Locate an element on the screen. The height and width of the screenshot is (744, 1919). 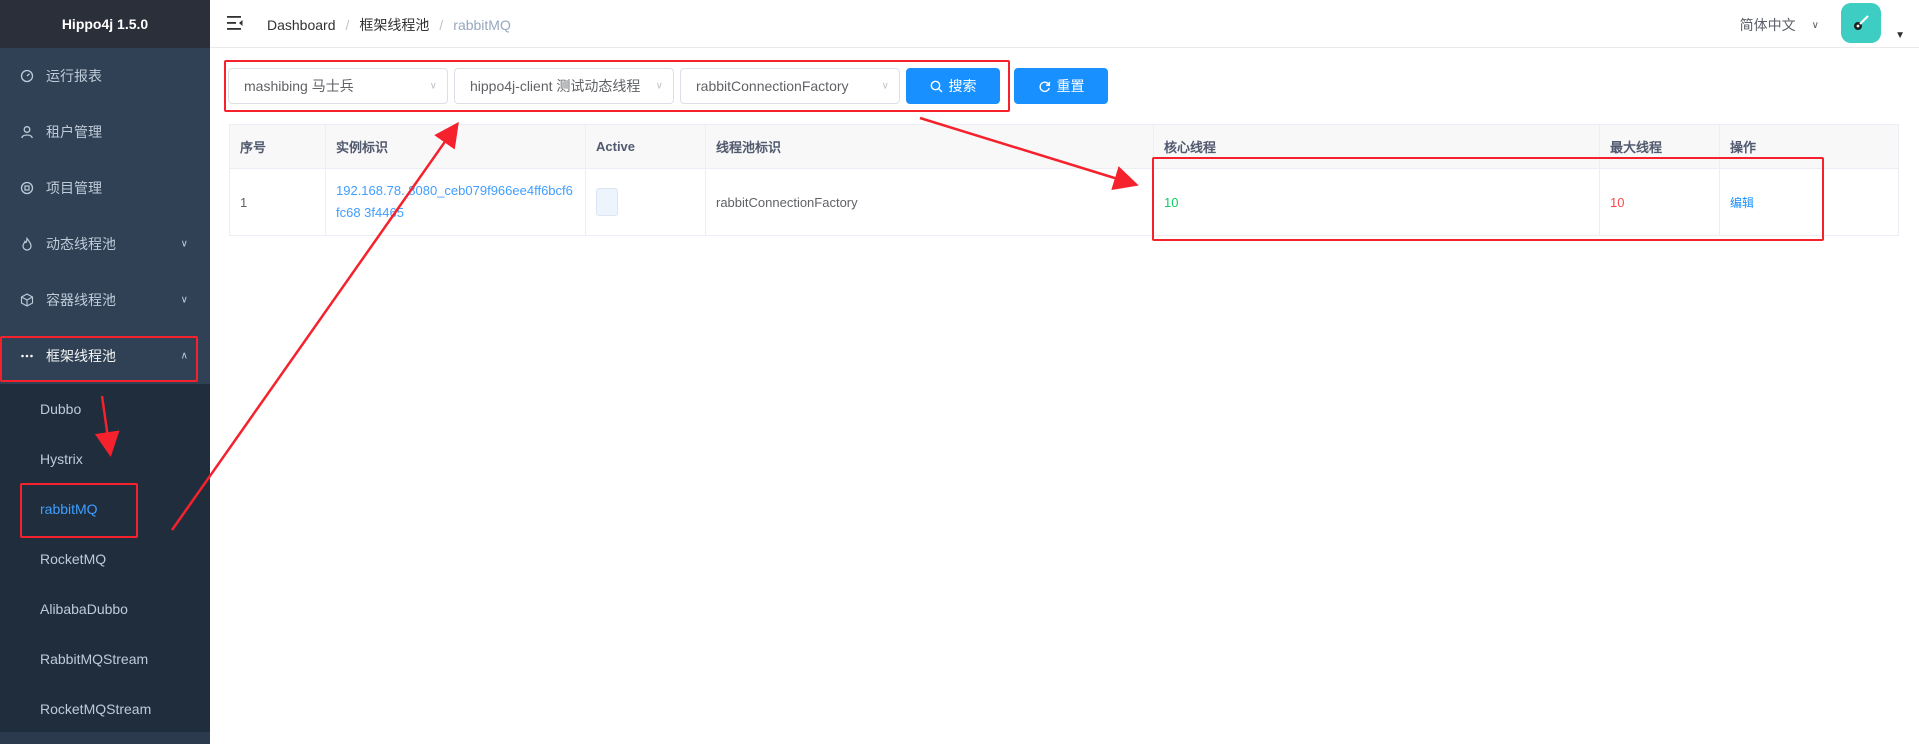
submenu-item-rabbitmqstream: RabbitMQStream is located at coordinates (105, 659).